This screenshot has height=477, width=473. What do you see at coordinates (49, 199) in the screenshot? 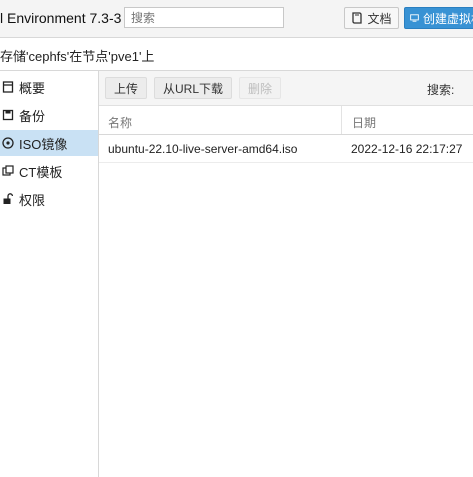
I see `sidebar-item-permissions: 权限` at bounding box center [49, 199].